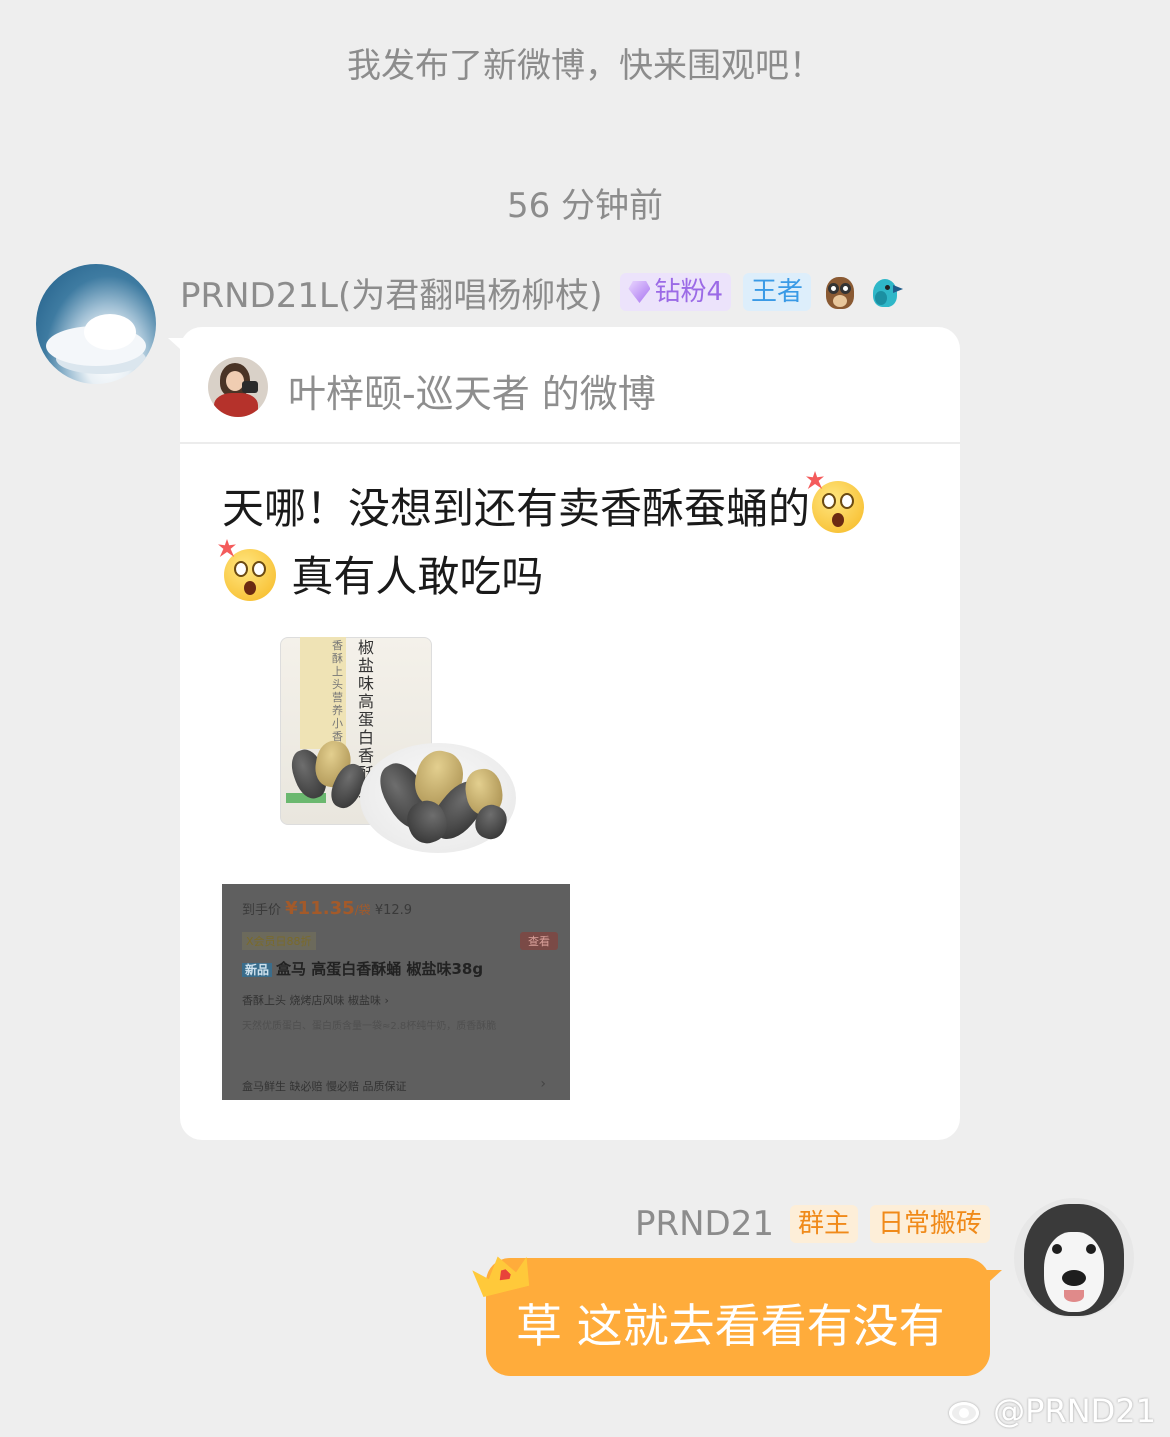 Image resolution: width=1170 pixels, height=1437 pixels. What do you see at coordinates (570, 541) in the screenshot?
I see `post-text: 天哪！没想到还有卖香酥蚕蛹的 真有人敢吃吗` at bounding box center [570, 541].